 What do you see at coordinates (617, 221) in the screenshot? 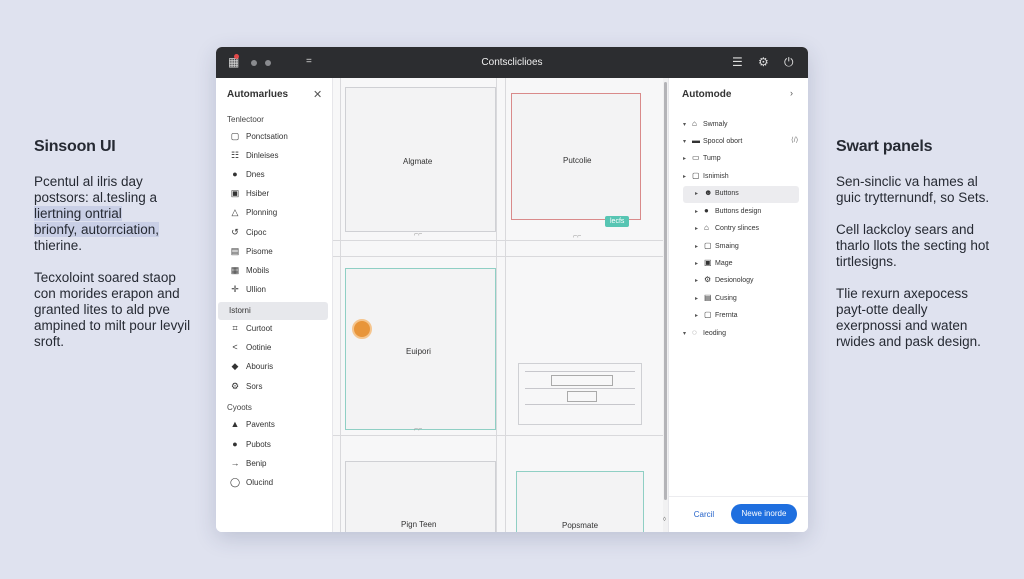
I see `selection-tag: lecfs` at bounding box center [617, 221].